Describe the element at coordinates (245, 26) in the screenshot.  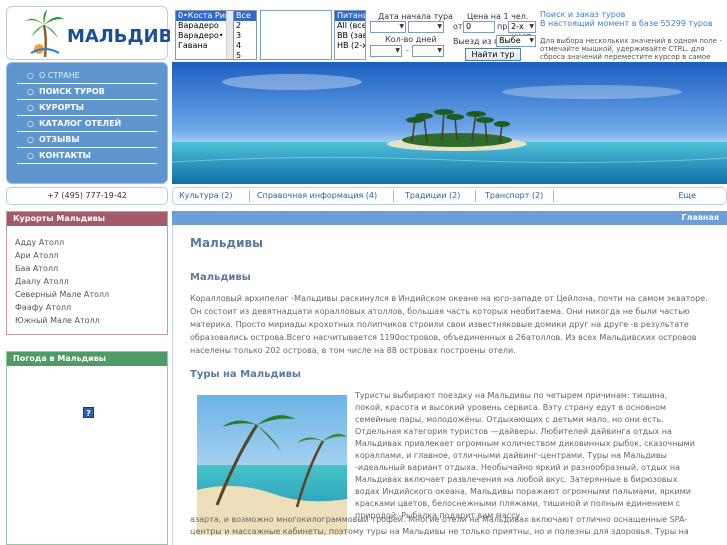
I see `count-option: 2` at that location.